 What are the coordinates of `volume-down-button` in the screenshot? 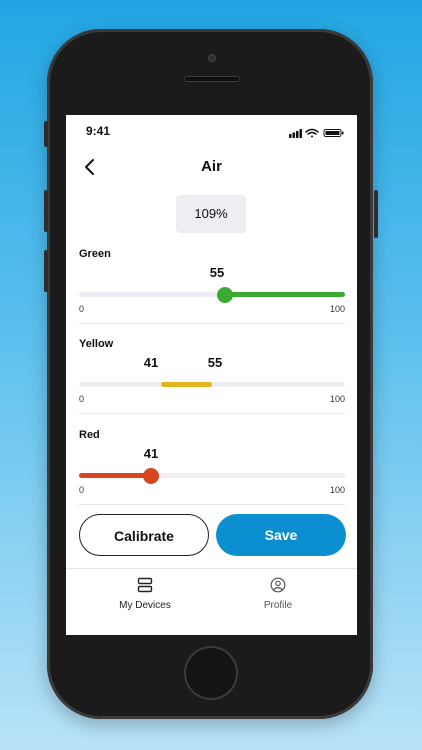 It's located at (46, 271).